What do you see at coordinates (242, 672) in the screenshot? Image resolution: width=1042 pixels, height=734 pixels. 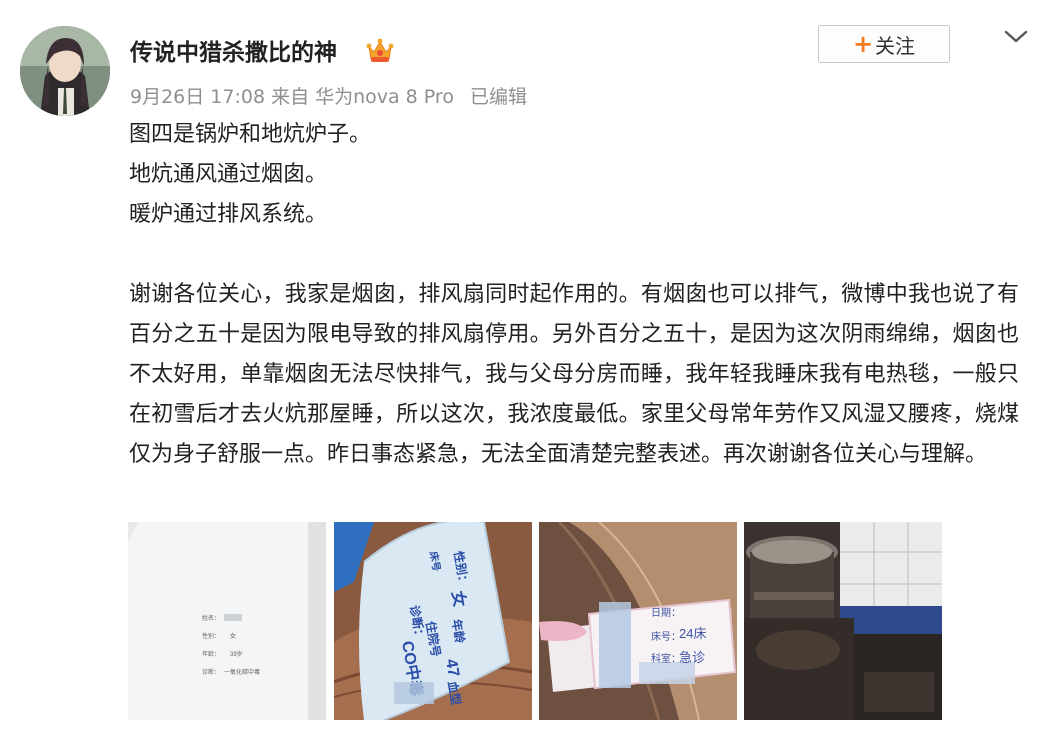 I see `doc-diag: 一氧化碳中毒` at bounding box center [242, 672].